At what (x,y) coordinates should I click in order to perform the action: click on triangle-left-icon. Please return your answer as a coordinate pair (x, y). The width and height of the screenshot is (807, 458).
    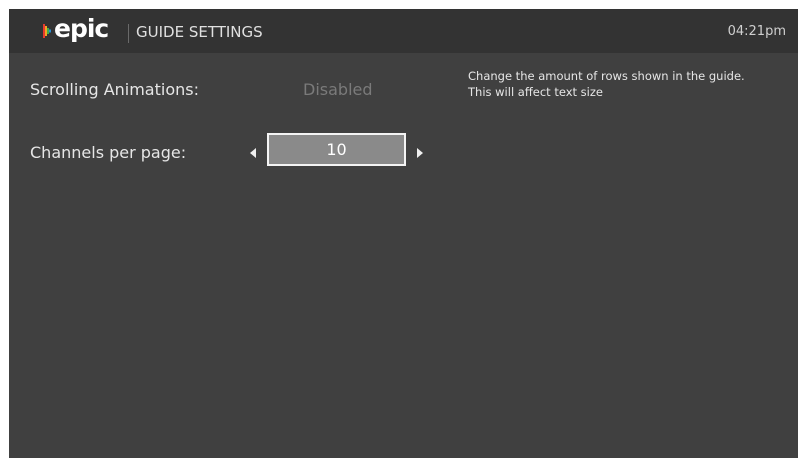
    Looking at the image, I should click on (253, 153).